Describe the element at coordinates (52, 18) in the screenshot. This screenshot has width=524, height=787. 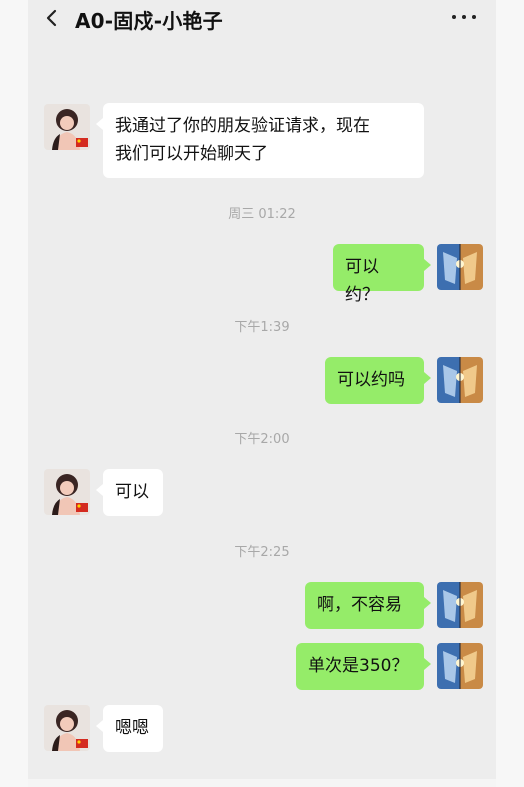
I see `back-arrow-icon` at that location.